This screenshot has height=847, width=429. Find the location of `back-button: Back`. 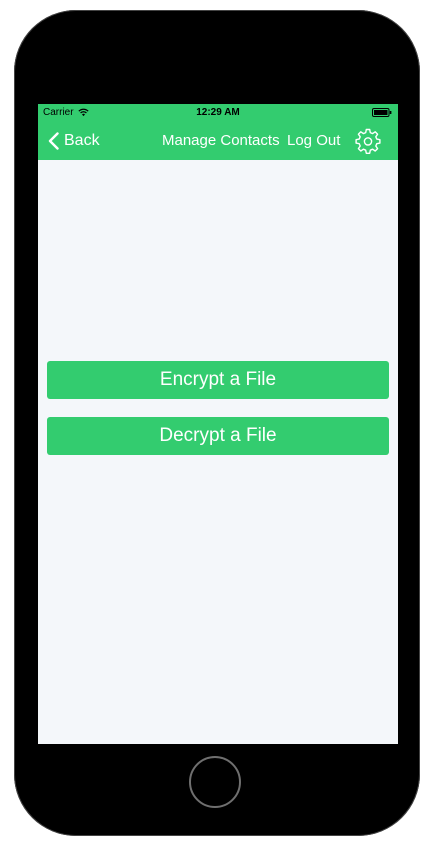

back-button: Back is located at coordinates (74, 141).